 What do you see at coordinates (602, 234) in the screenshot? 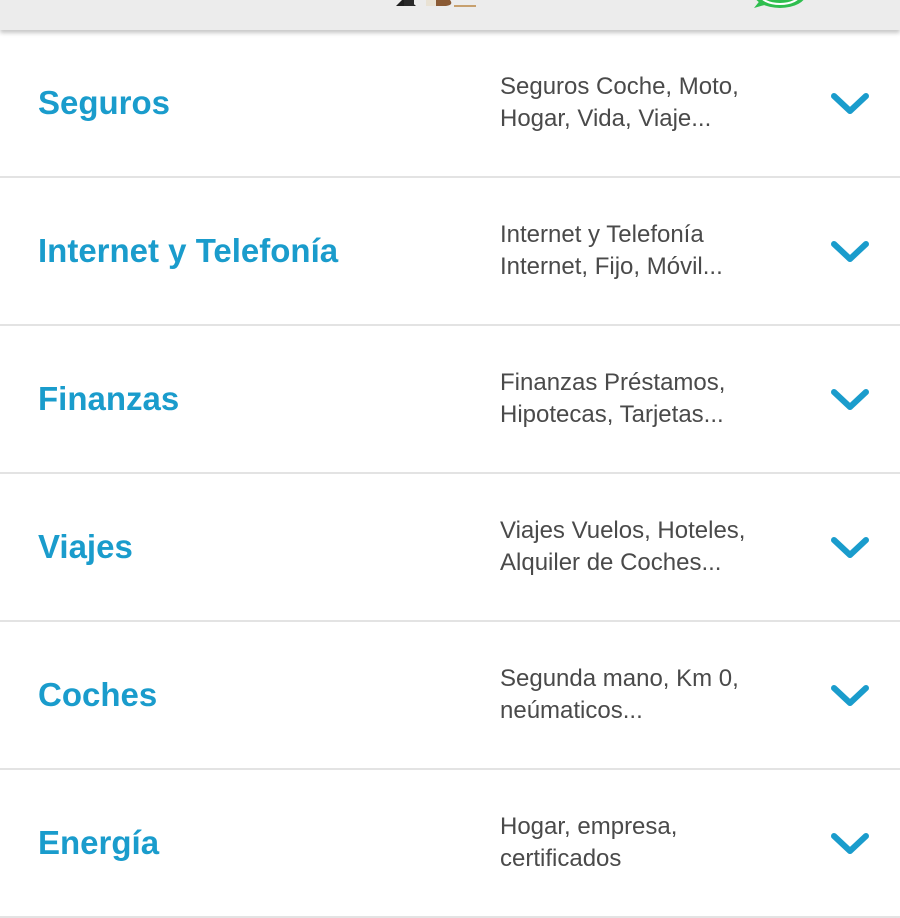
I see `menu-item-description-line: Internet y Telefonía` at bounding box center [602, 234].